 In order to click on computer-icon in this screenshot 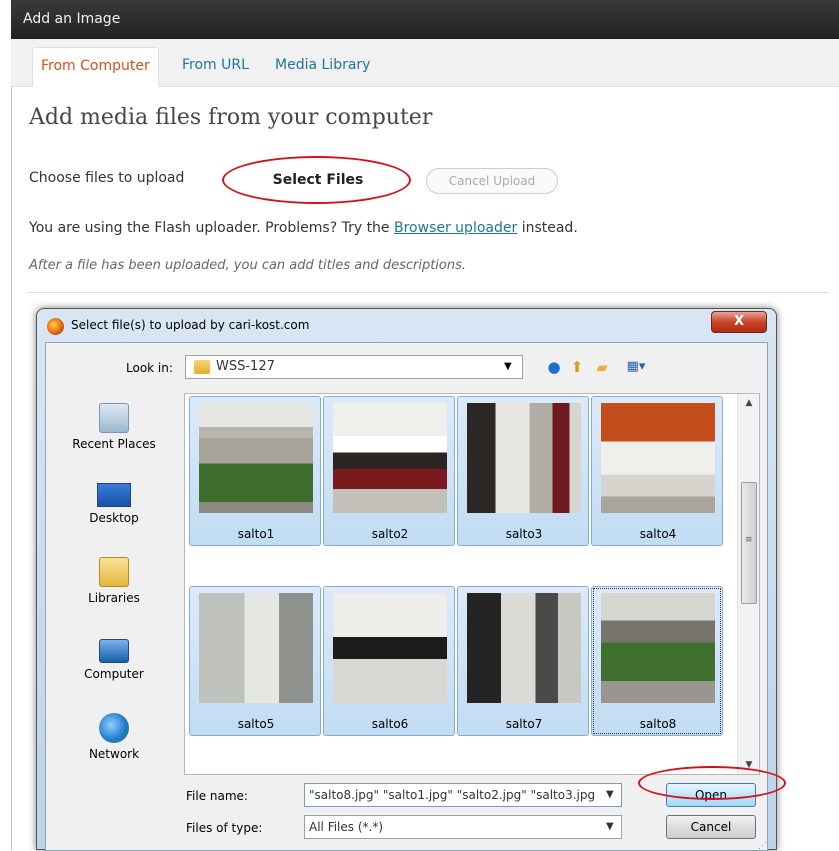, I will do `click(114, 651)`.